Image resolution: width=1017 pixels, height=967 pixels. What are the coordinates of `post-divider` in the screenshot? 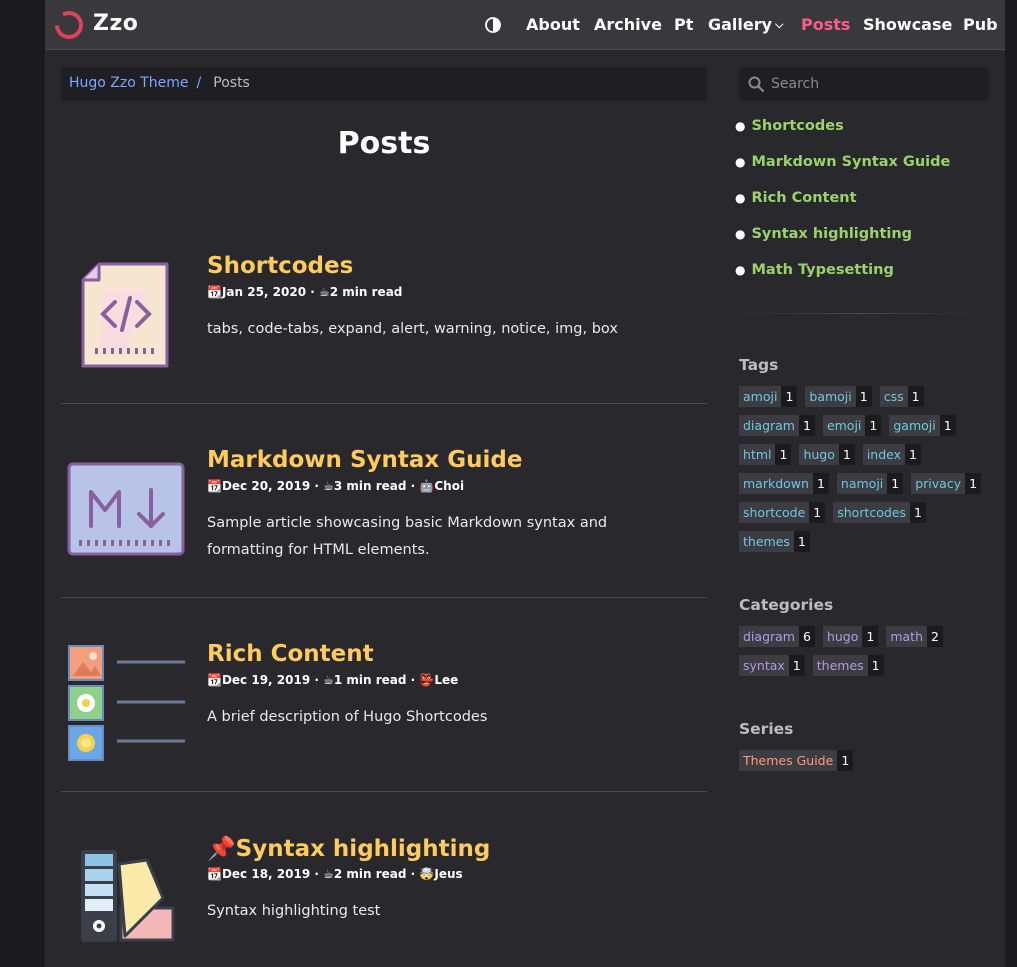 It's located at (384, 403).